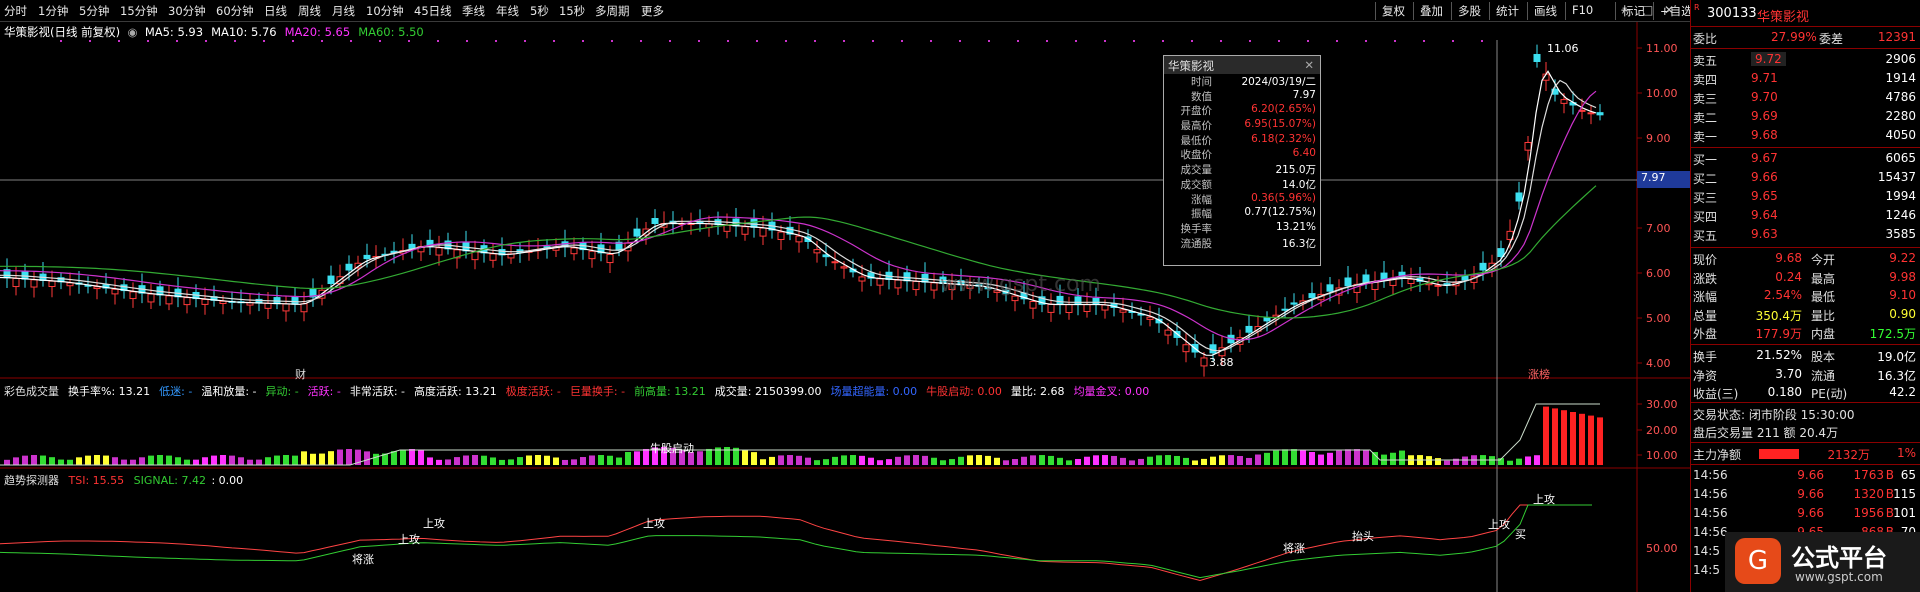  What do you see at coordinates (1896, 37) in the screenshot?
I see `weicha-value: 12391` at bounding box center [1896, 37].